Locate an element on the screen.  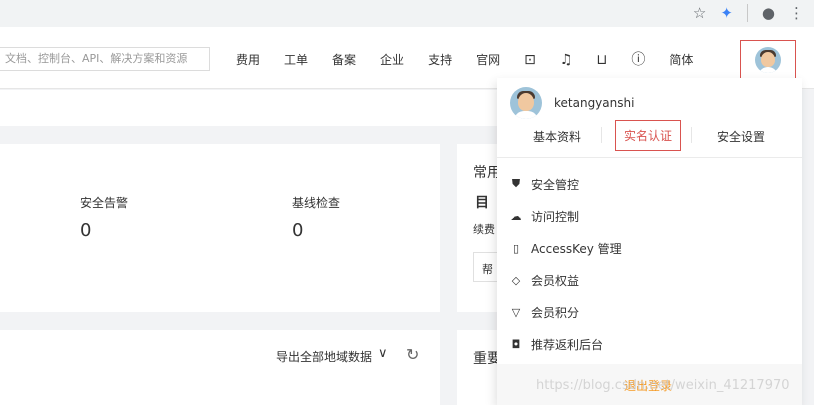
watermark: https://blog.csdn.net/weixin_41217970 is located at coordinates (663, 385).